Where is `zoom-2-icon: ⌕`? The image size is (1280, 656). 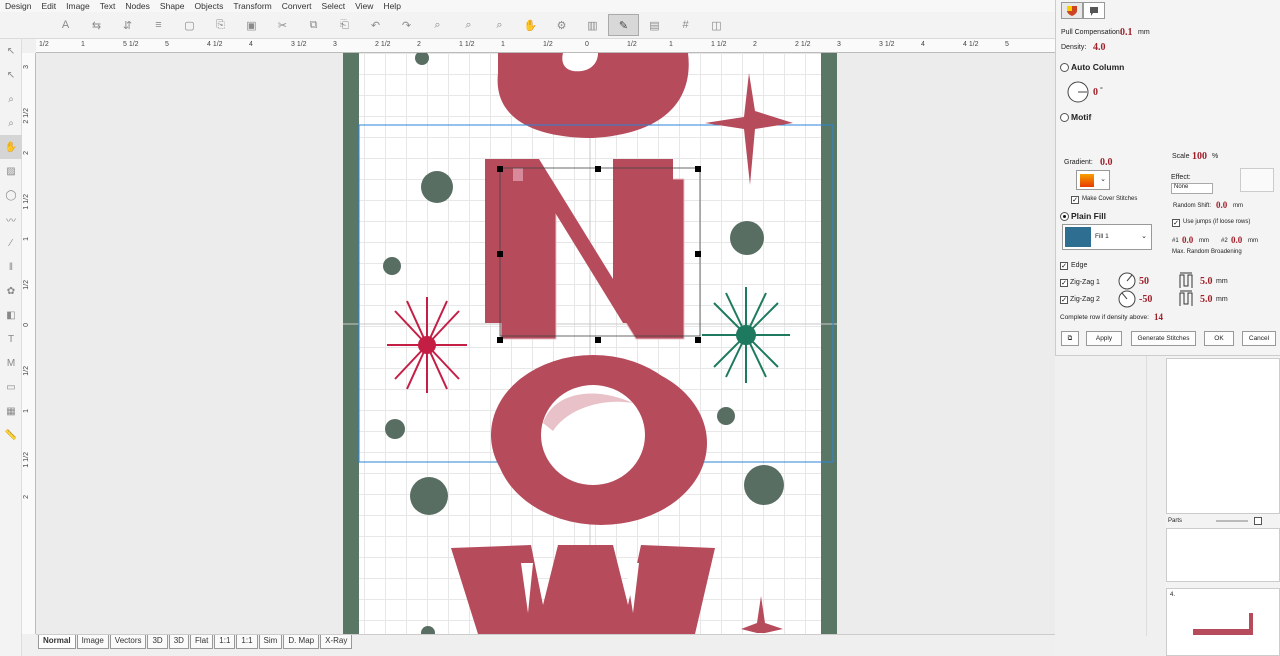 zoom-2-icon: ⌕ is located at coordinates (468, 25).